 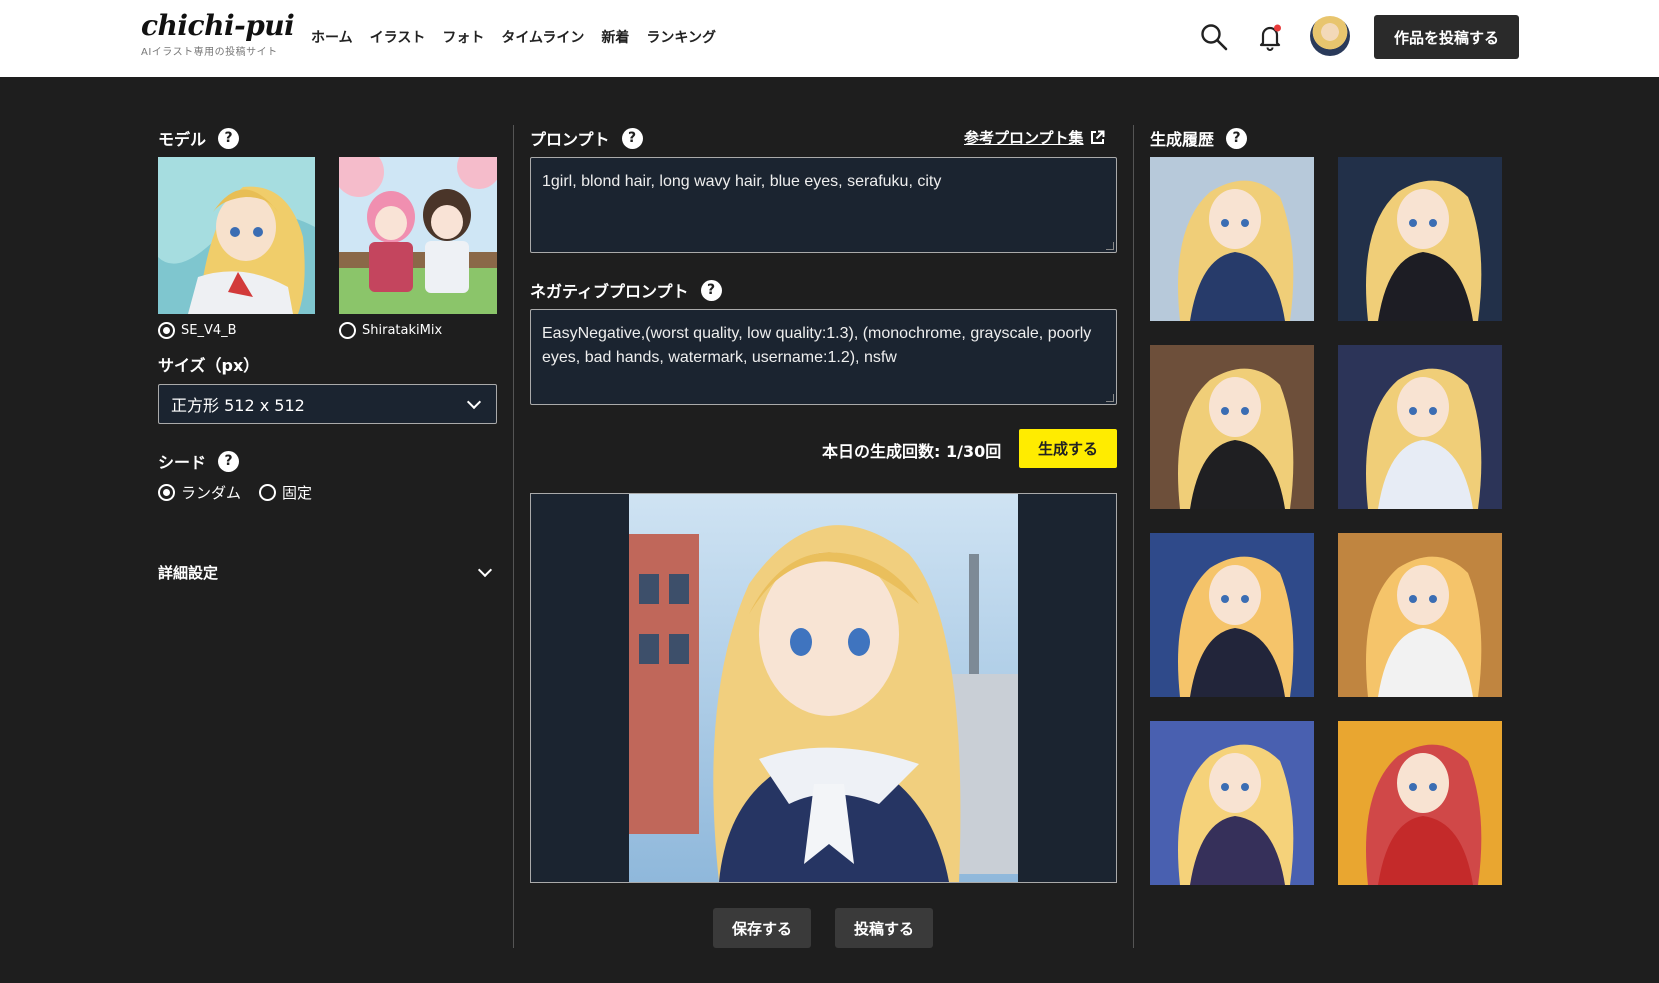 I want to click on model-radio-shiratakimix: ShiratakiMix, so click(x=390, y=330).